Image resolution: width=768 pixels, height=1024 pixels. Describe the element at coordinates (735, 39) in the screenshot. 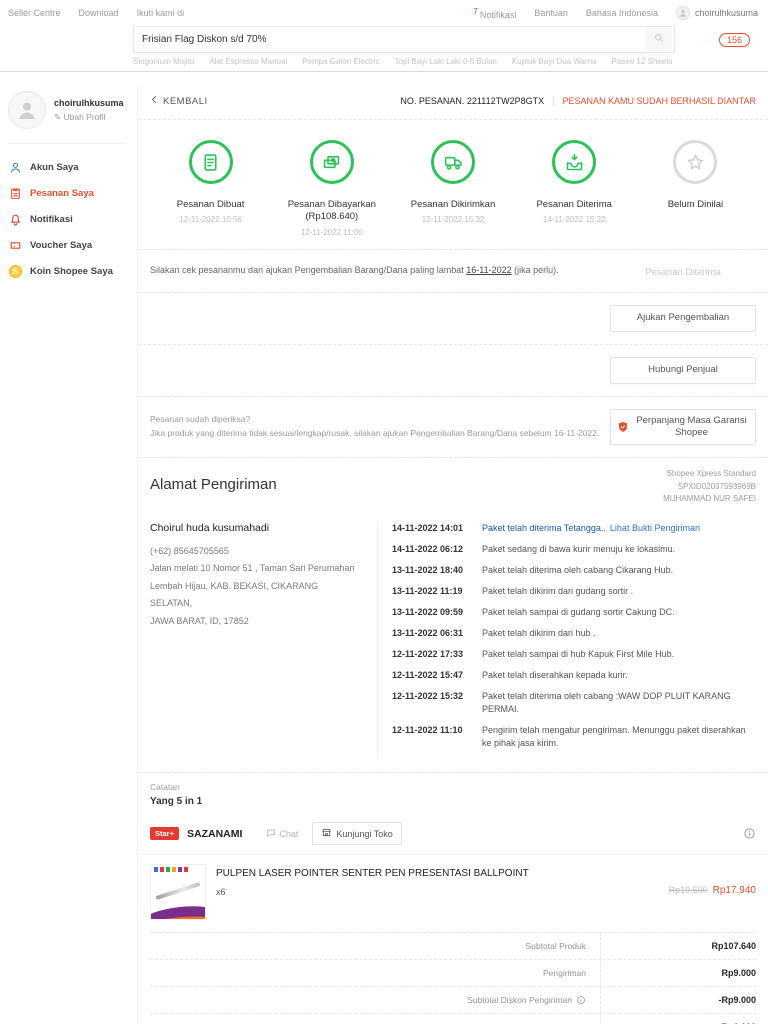

I see `cart-count-badge: 156` at that location.